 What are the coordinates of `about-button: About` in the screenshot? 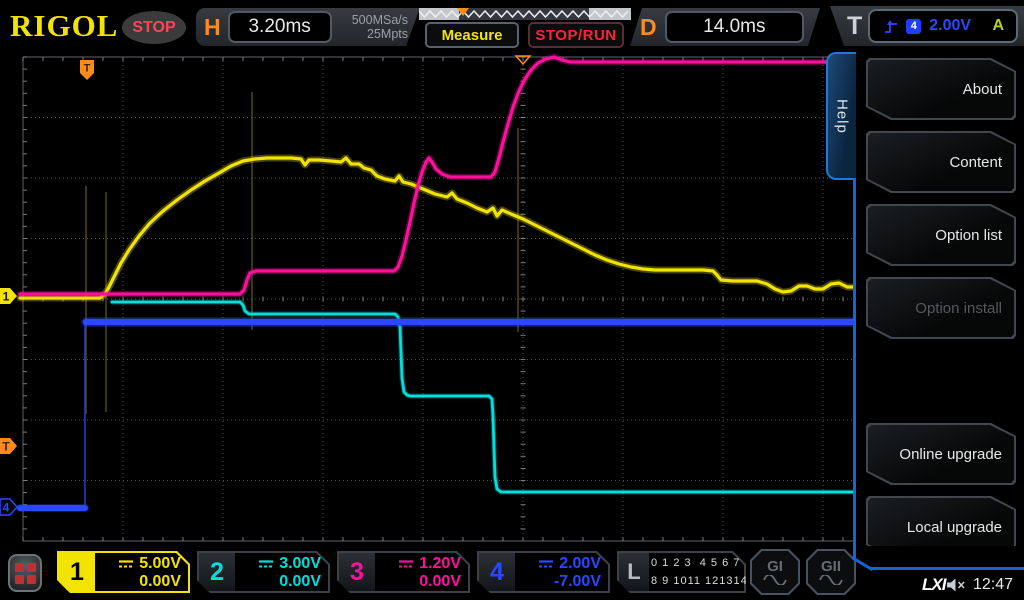 It's located at (941, 89).